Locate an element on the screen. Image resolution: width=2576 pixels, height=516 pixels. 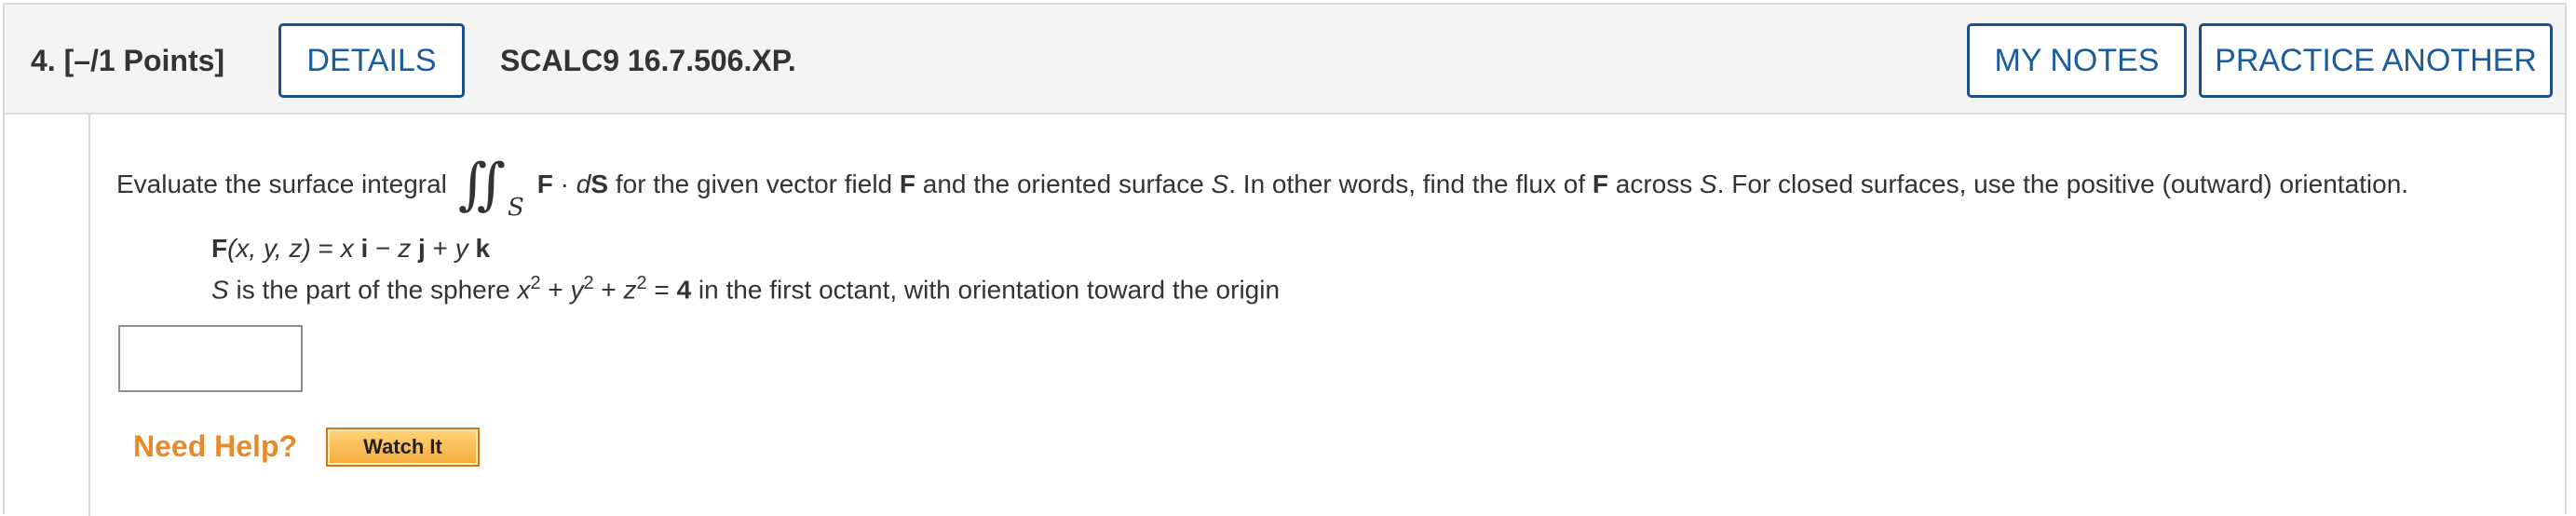
integrand-F: F is located at coordinates (544, 184).